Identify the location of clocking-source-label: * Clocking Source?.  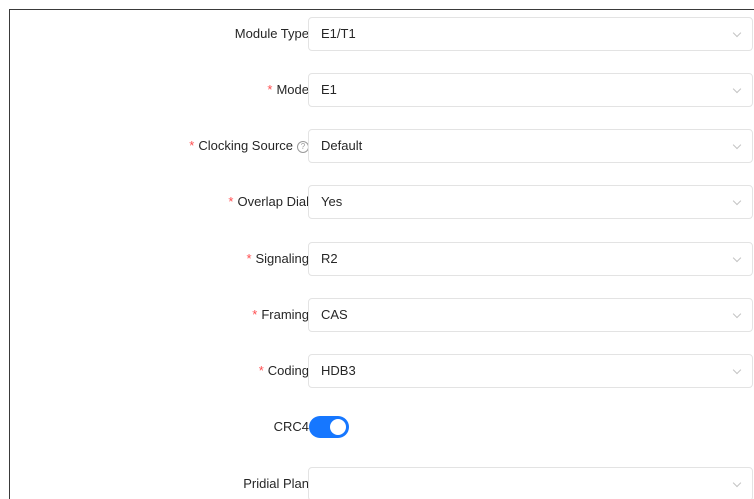
(249, 146).